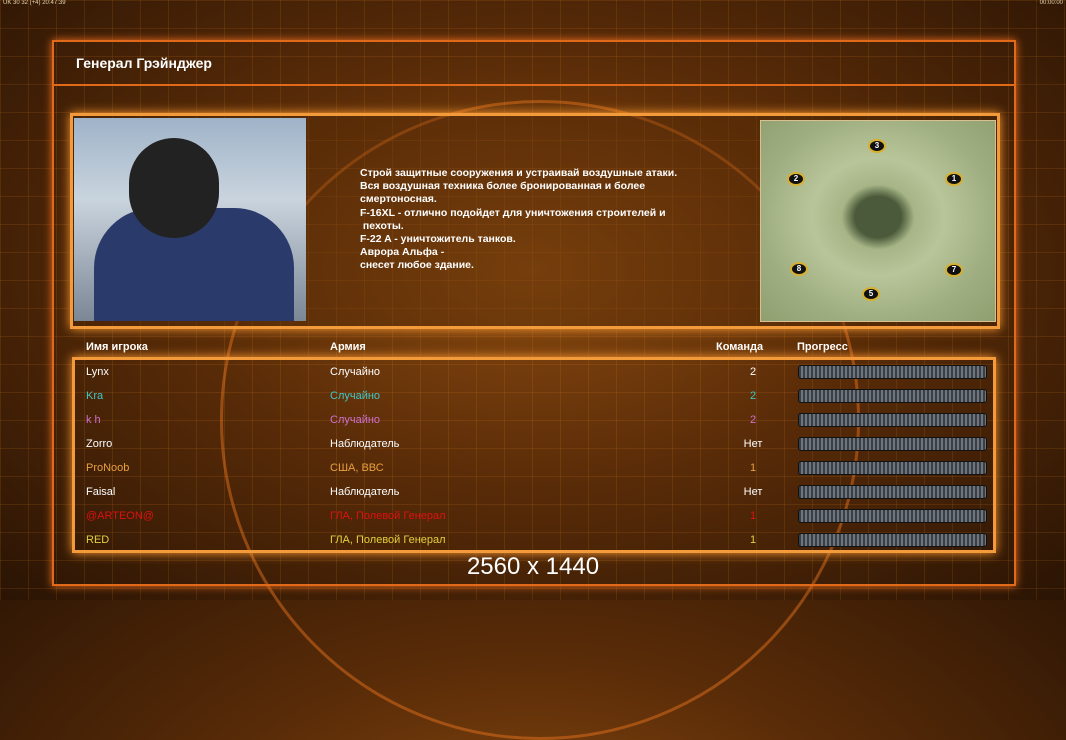 The image size is (1066, 740). I want to click on header-name: Имя игрока, so click(117, 347).